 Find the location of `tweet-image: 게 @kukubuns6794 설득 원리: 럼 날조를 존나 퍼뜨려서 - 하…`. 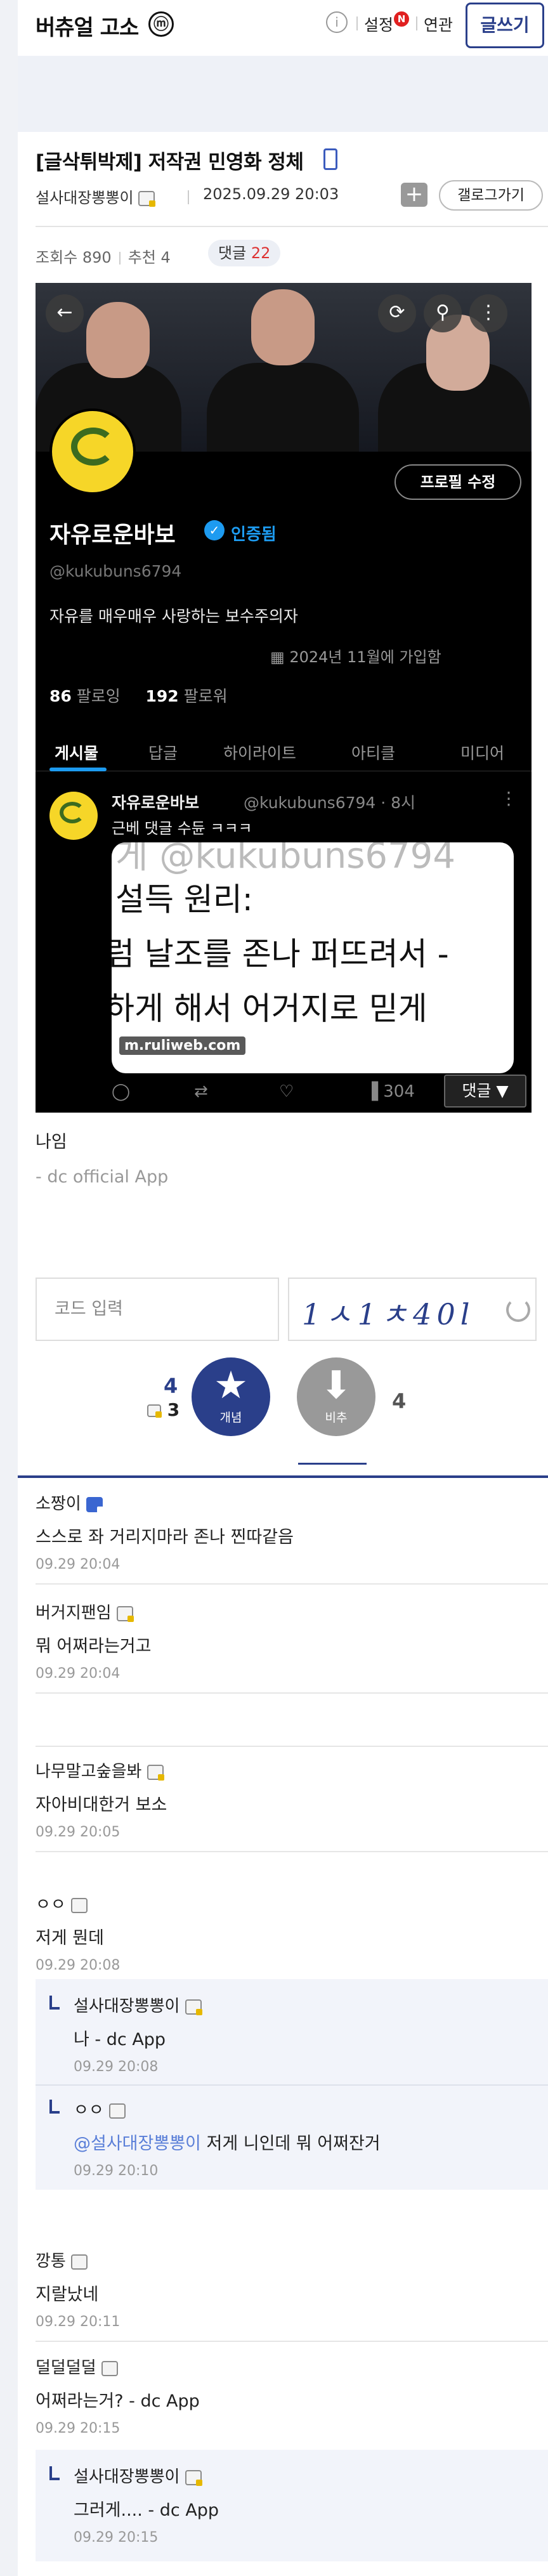

tweet-image: 게 @kukubuns6794 설득 원리: 럼 날조를 존나 퍼뜨려서 - 하… is located at coordinates (313, 957).